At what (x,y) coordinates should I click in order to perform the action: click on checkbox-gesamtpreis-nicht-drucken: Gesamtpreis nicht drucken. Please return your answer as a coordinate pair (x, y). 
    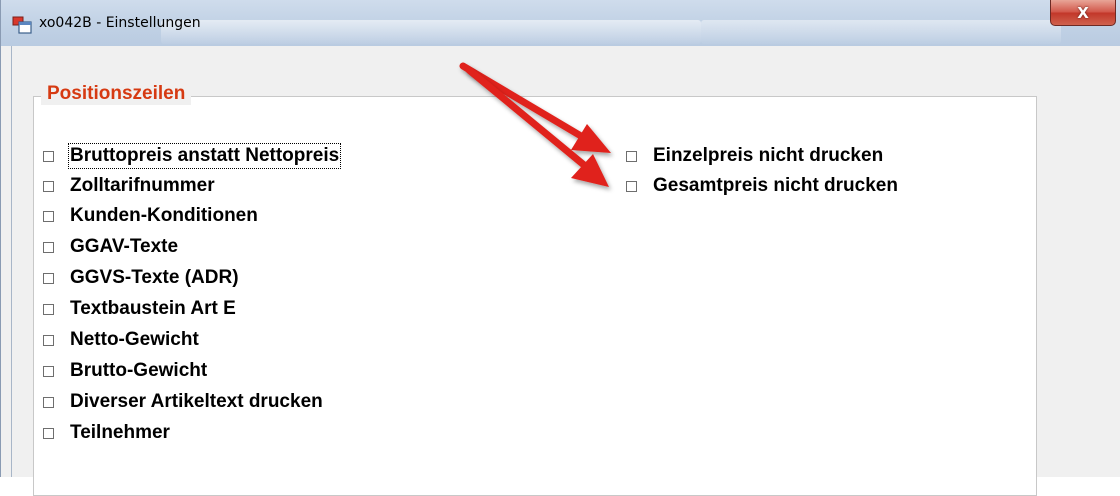
    Looking at the image, I should click on (762, 186).